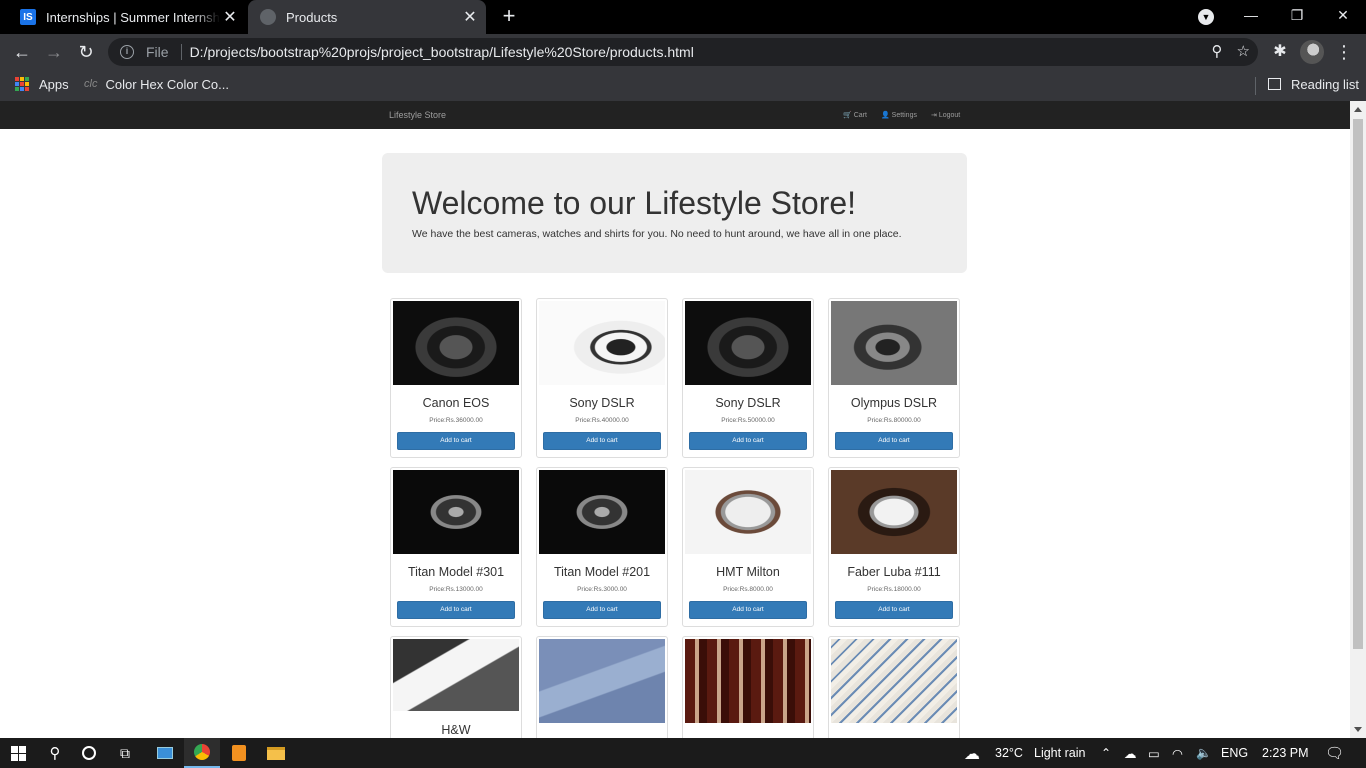 This screenshot has height=768, width=1366. What do you see at coordinates (634, 203) in the screenshot?
I see `page-title: Welcome to our Lifestyle Store!` at bounding box center [634, 203].